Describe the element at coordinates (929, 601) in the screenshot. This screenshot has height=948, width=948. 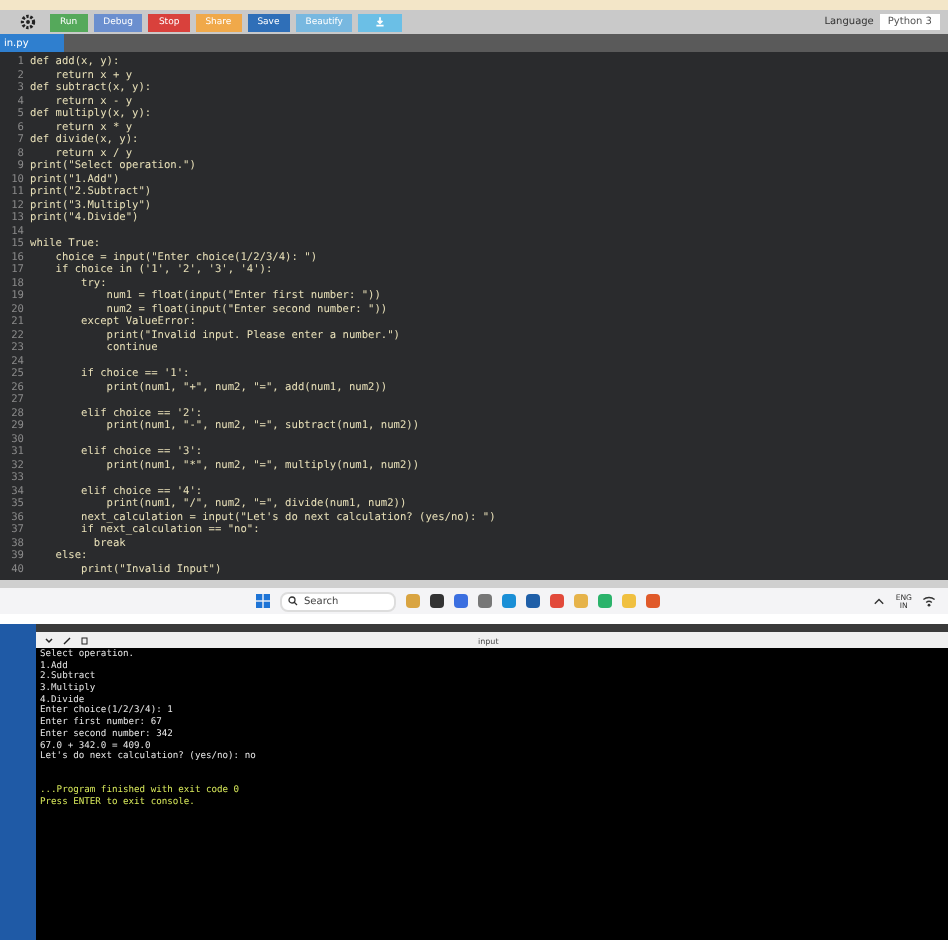
I see `wifi-icon` at that location.